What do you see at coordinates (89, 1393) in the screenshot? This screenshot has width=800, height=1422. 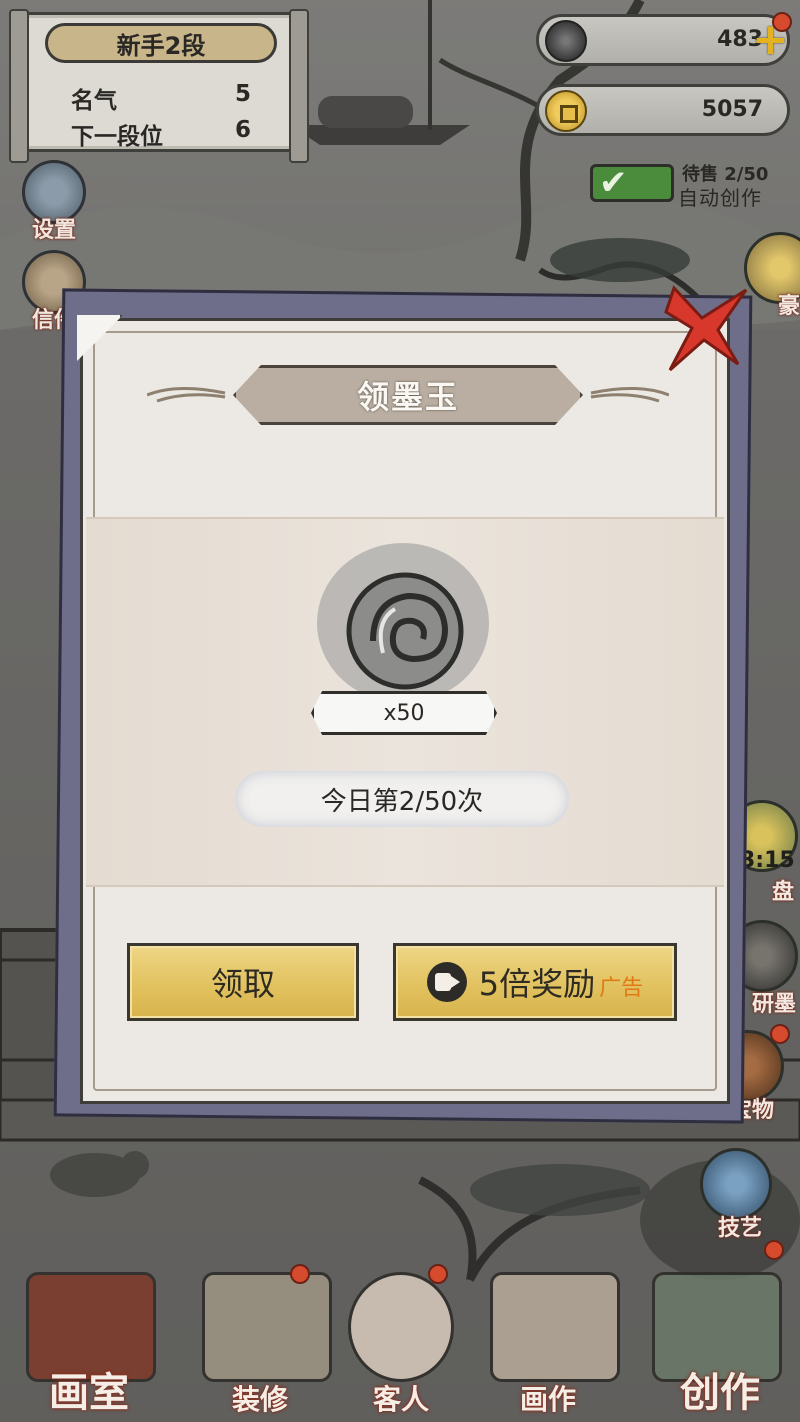 I see `nav-studio-label: 画室` at bounding box center [89, 1393].